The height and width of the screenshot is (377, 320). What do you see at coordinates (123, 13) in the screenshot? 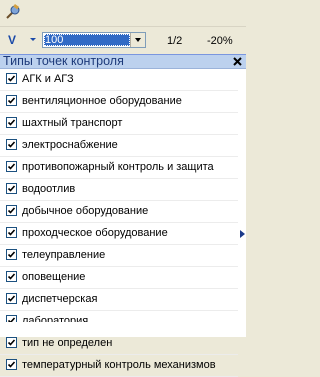
I see `top-bar` at bounding box center [123, 13].